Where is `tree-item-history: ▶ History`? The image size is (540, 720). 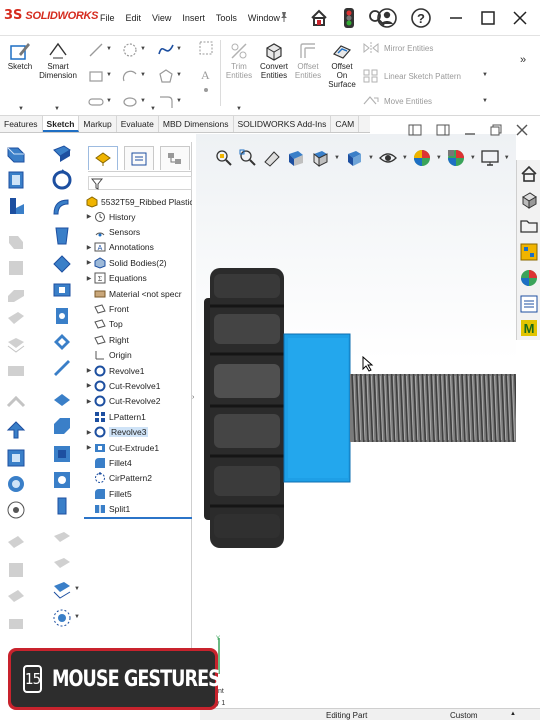
tree-item-history: ▶ History is located at coordinates (138, 216).